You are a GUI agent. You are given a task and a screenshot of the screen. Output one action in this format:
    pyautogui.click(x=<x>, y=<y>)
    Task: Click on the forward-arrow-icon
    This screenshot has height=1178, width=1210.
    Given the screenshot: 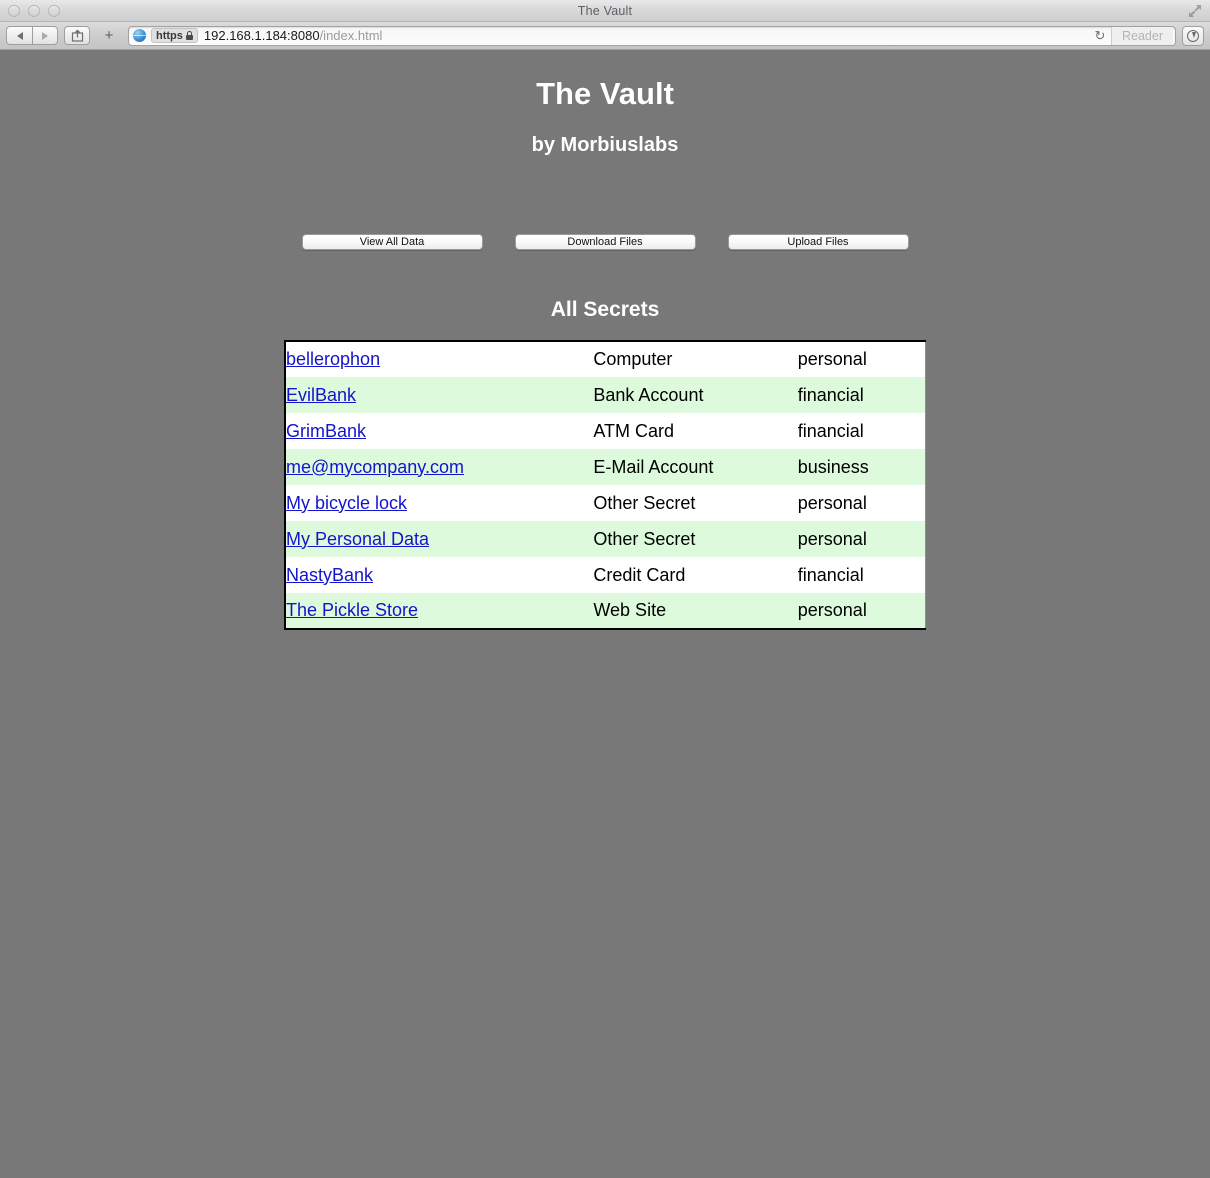 What is the action you would take?
    pyautogui.click(x=45, y=35)
    